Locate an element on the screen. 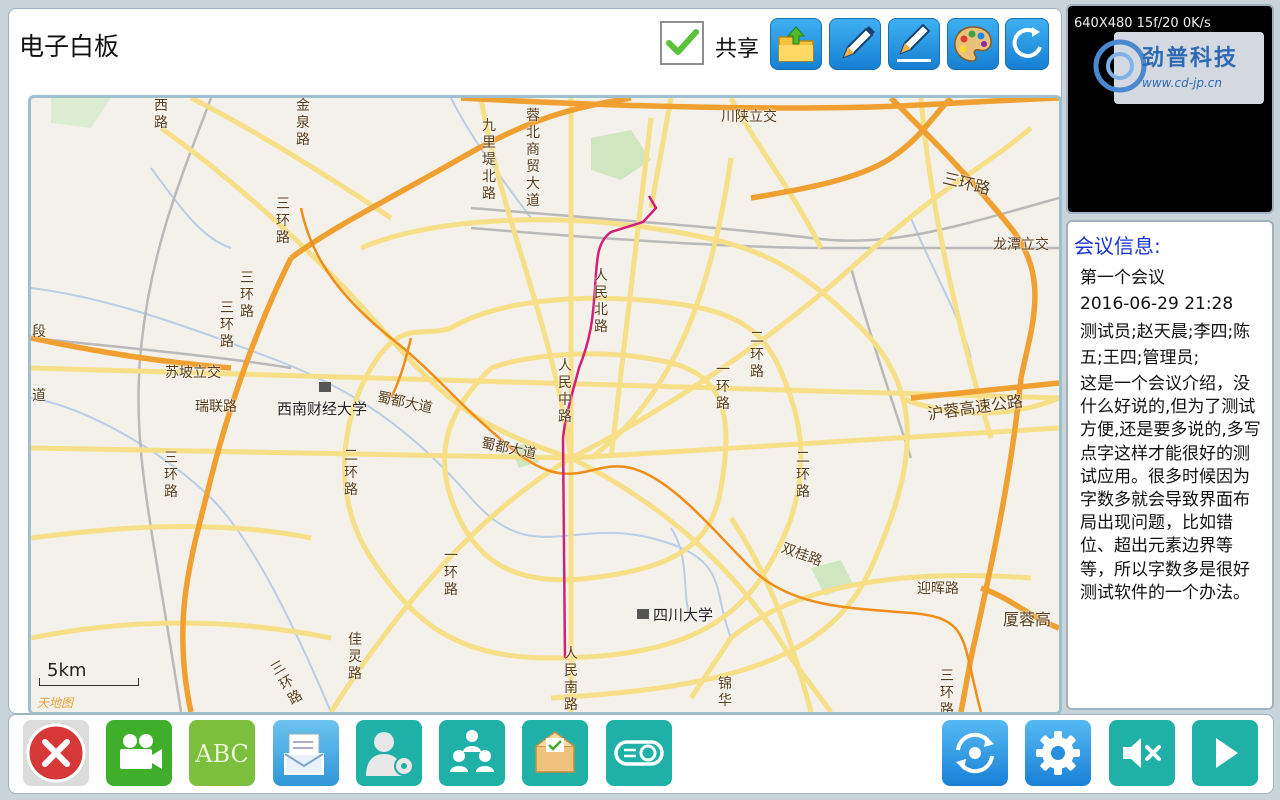  map-scale-bar is located at coordinates (89, 682).